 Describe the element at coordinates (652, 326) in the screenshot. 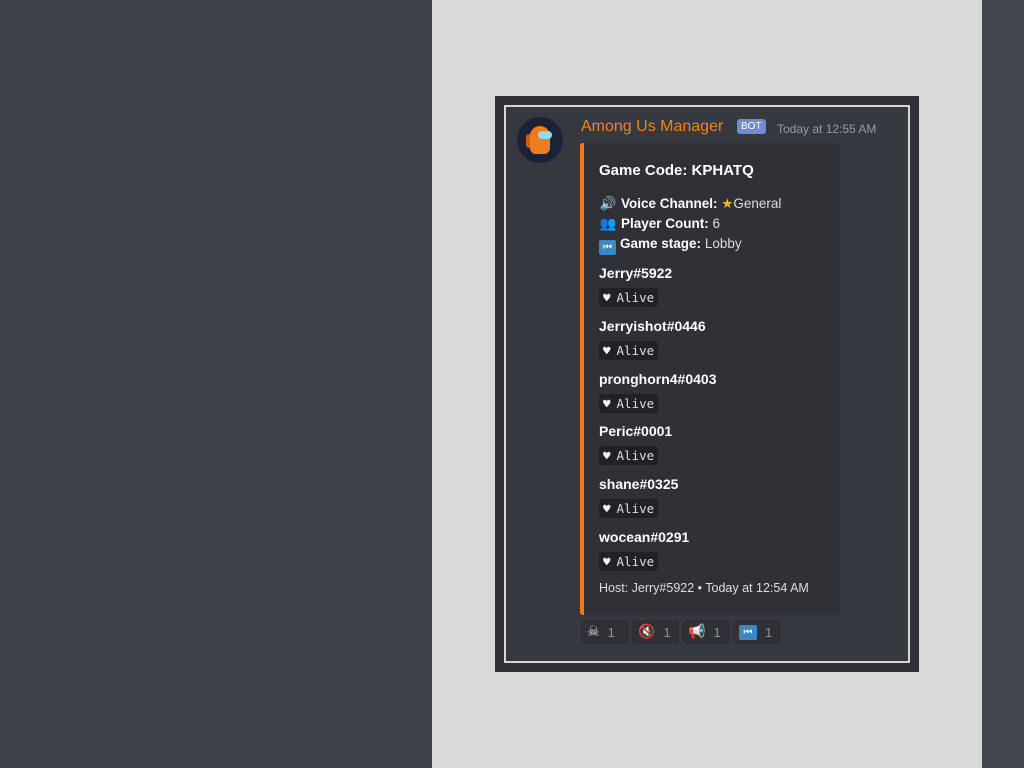

I see `player-name: Jerryishot#0446` at that location.